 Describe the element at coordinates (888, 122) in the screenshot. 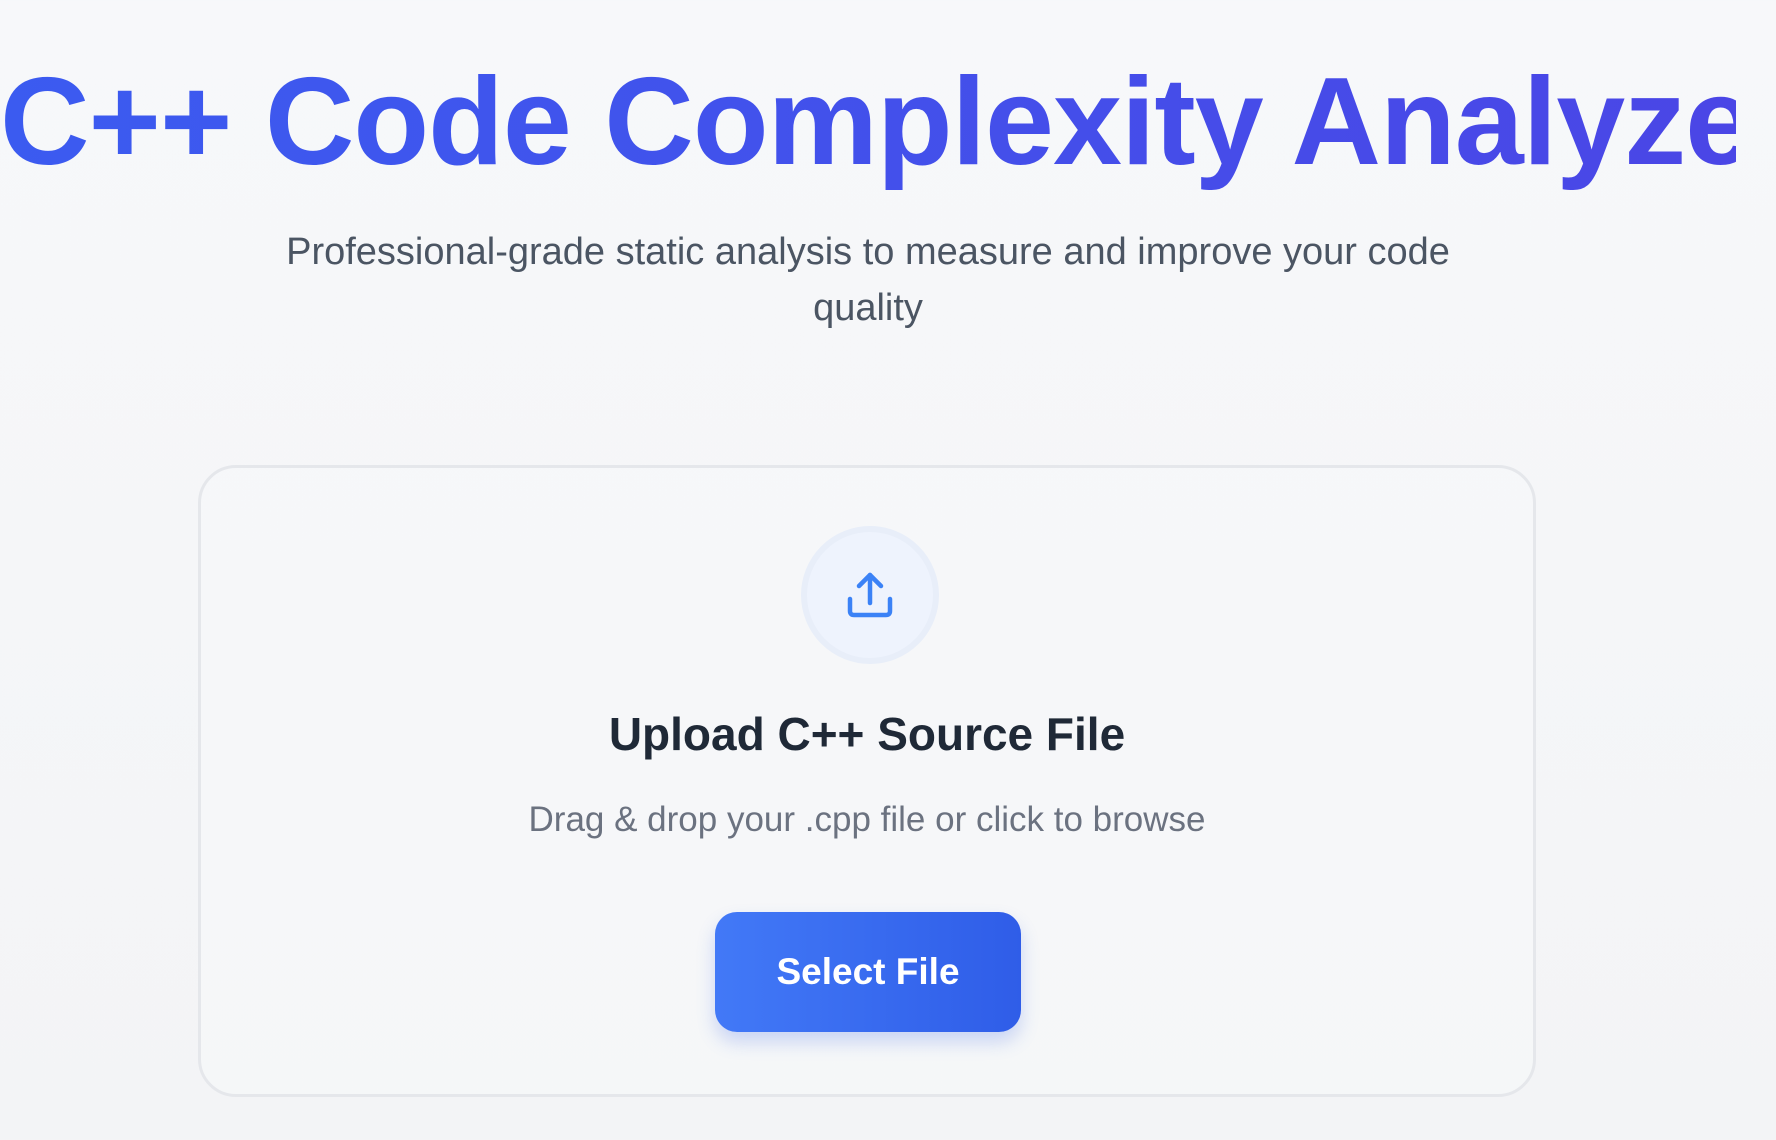

I see `page-title: C++ Code Complexity Analyzer` at that location.